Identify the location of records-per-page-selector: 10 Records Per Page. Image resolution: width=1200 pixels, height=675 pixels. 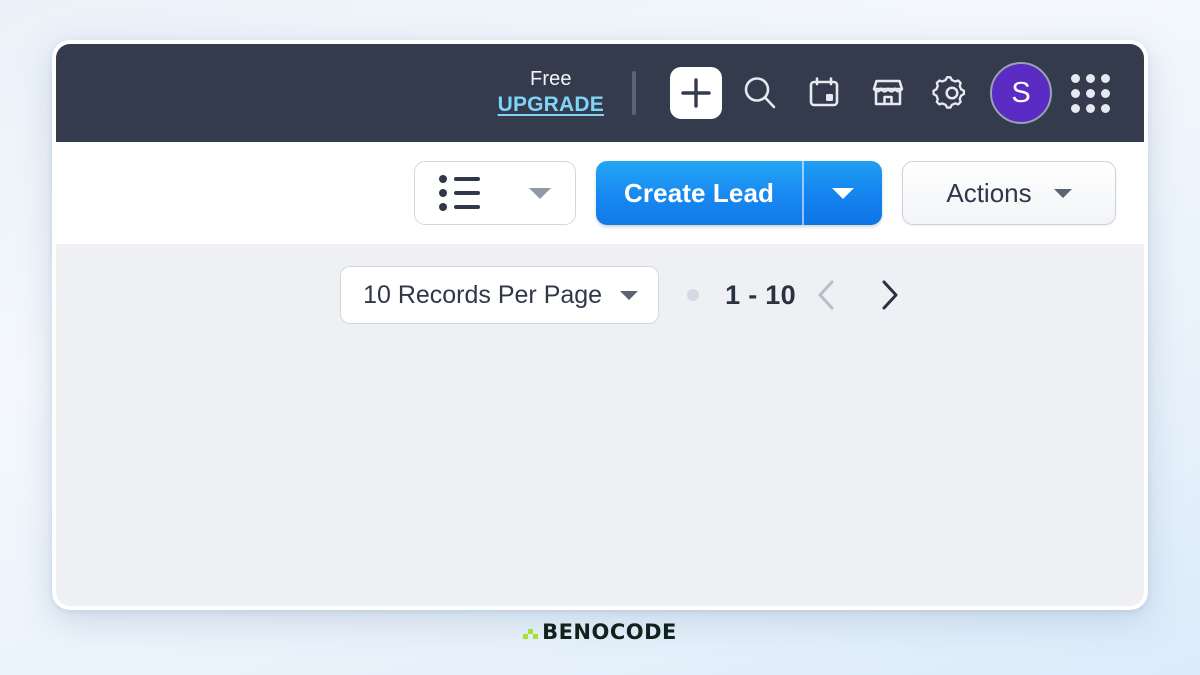
(500, 295).